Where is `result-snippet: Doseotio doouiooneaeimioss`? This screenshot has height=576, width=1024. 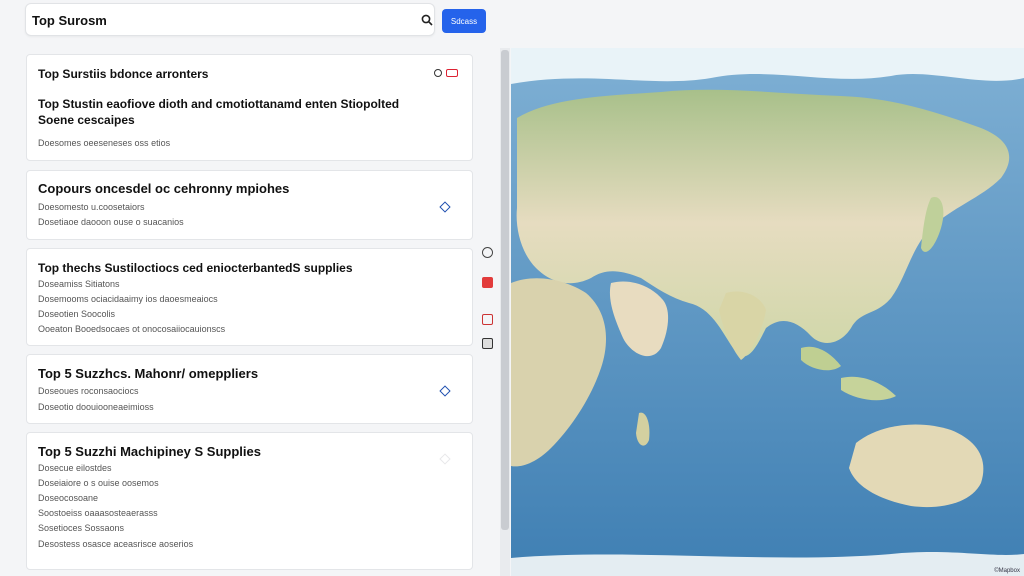 result-snippet: Doseotio doouiooneaeimioss is located at coordinates (96, 407).